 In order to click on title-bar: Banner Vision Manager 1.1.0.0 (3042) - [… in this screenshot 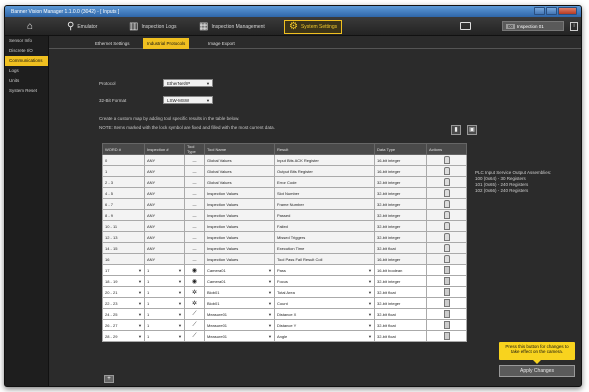, I will do `click(293, 11)`.